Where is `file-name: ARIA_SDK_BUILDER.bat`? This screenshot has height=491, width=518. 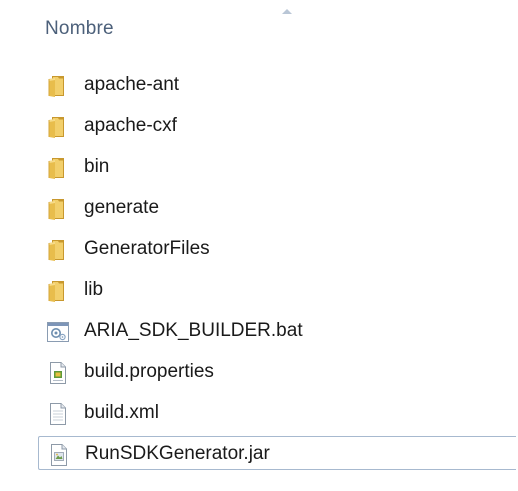 file-name: ARIA_SDK_BUILDER.bat is located at coordinates (193, 330).